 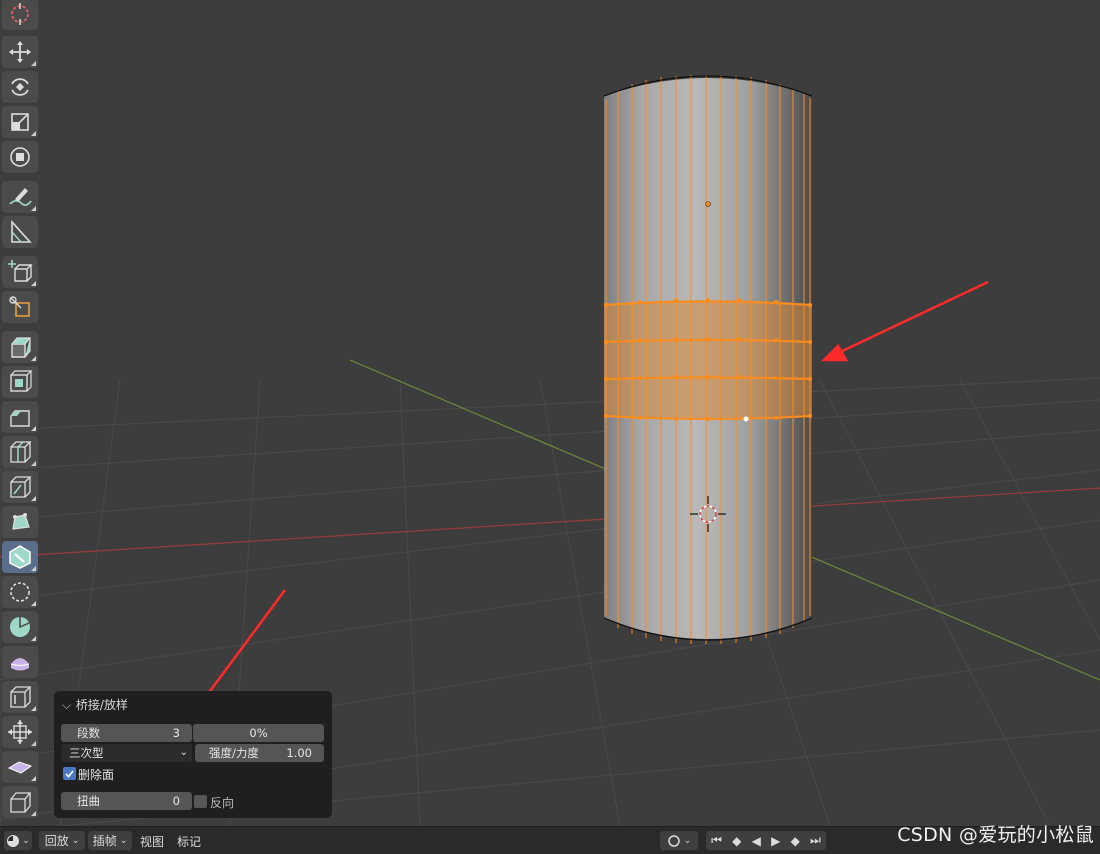 I want to click on segments-field: 段数 3, so click(x=126, y=733).